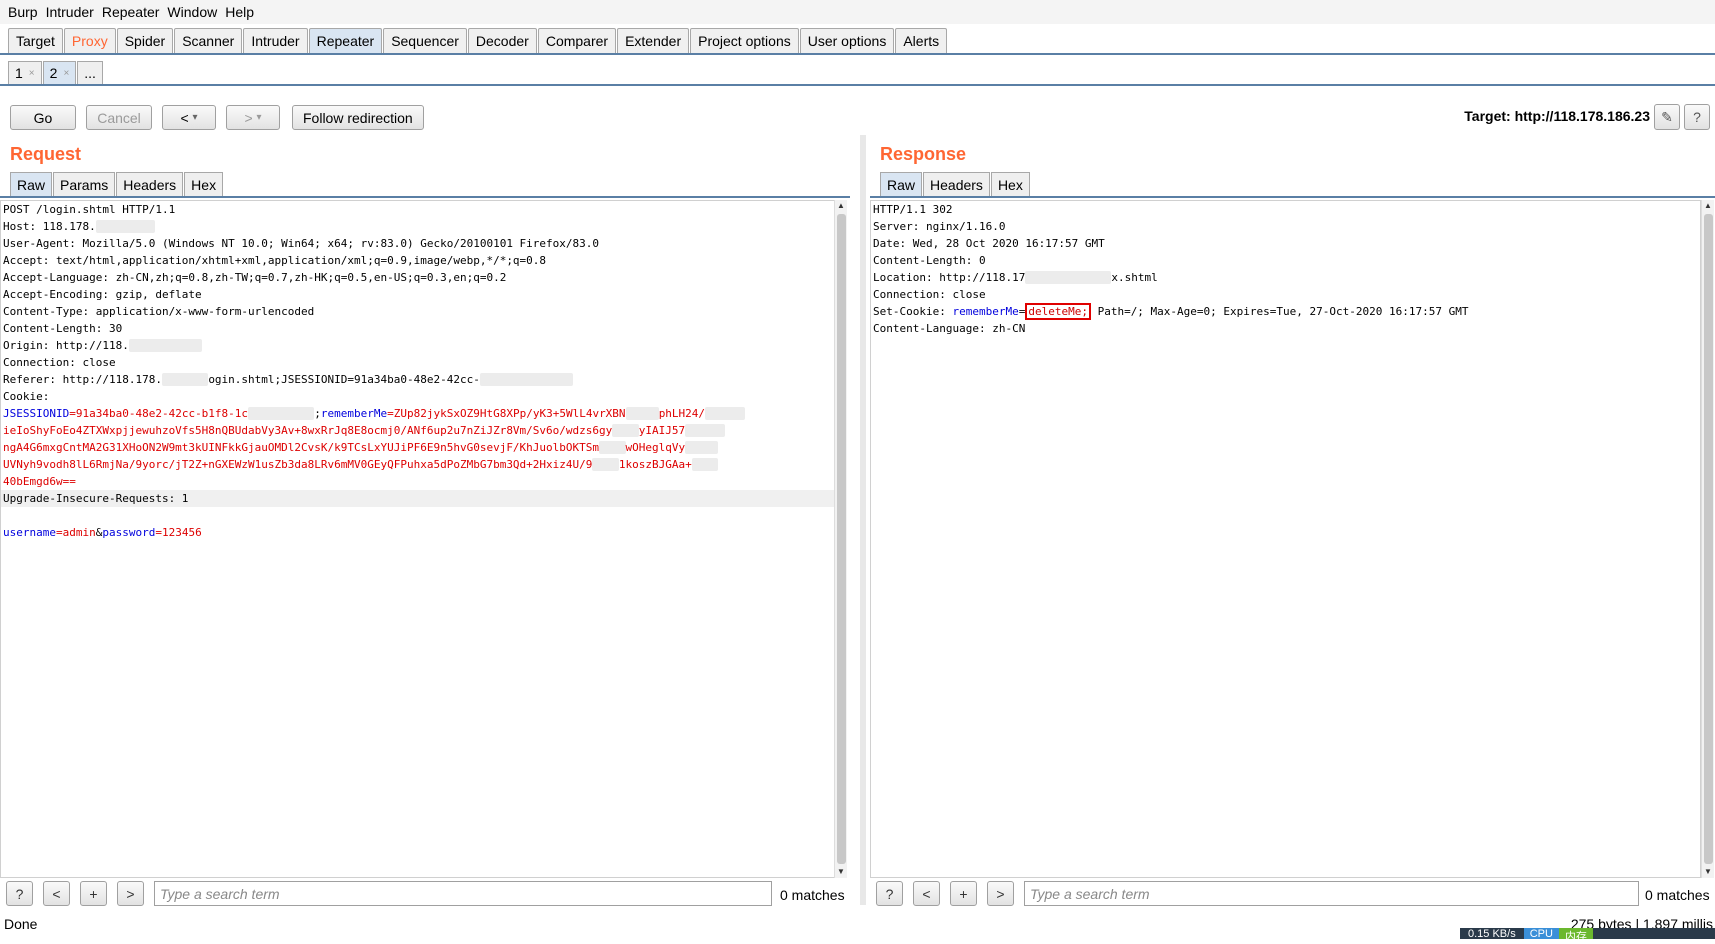 The width and height of the screenshot is (1715, 944). What do you see at coordinates (358, 117) in the screenshot?
I see `follow-redirection-button: Follow redirection` at bounding box center [358, 117].